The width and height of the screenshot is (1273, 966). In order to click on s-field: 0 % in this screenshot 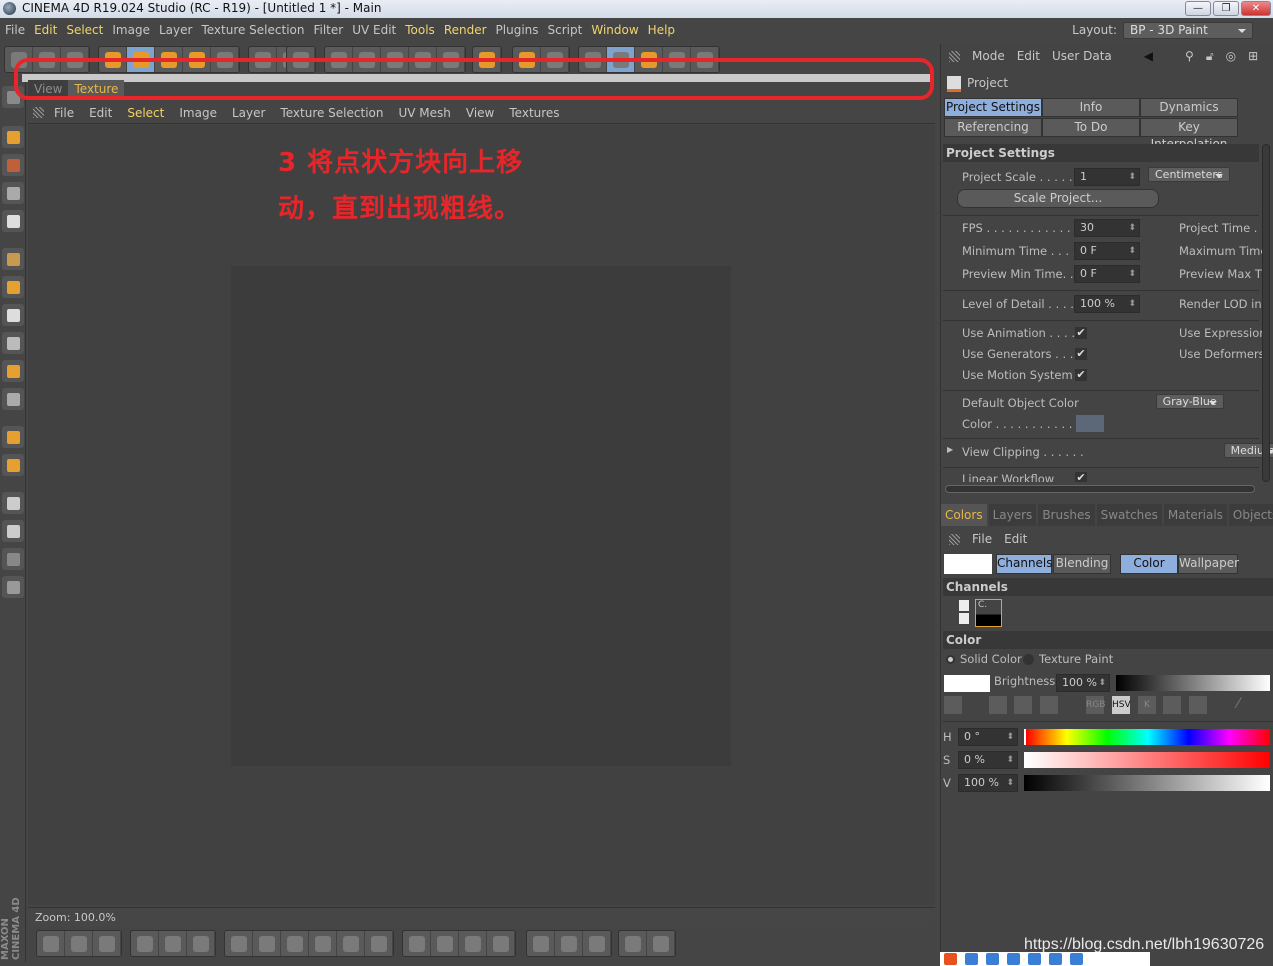, I will do `click(988, 760)`.